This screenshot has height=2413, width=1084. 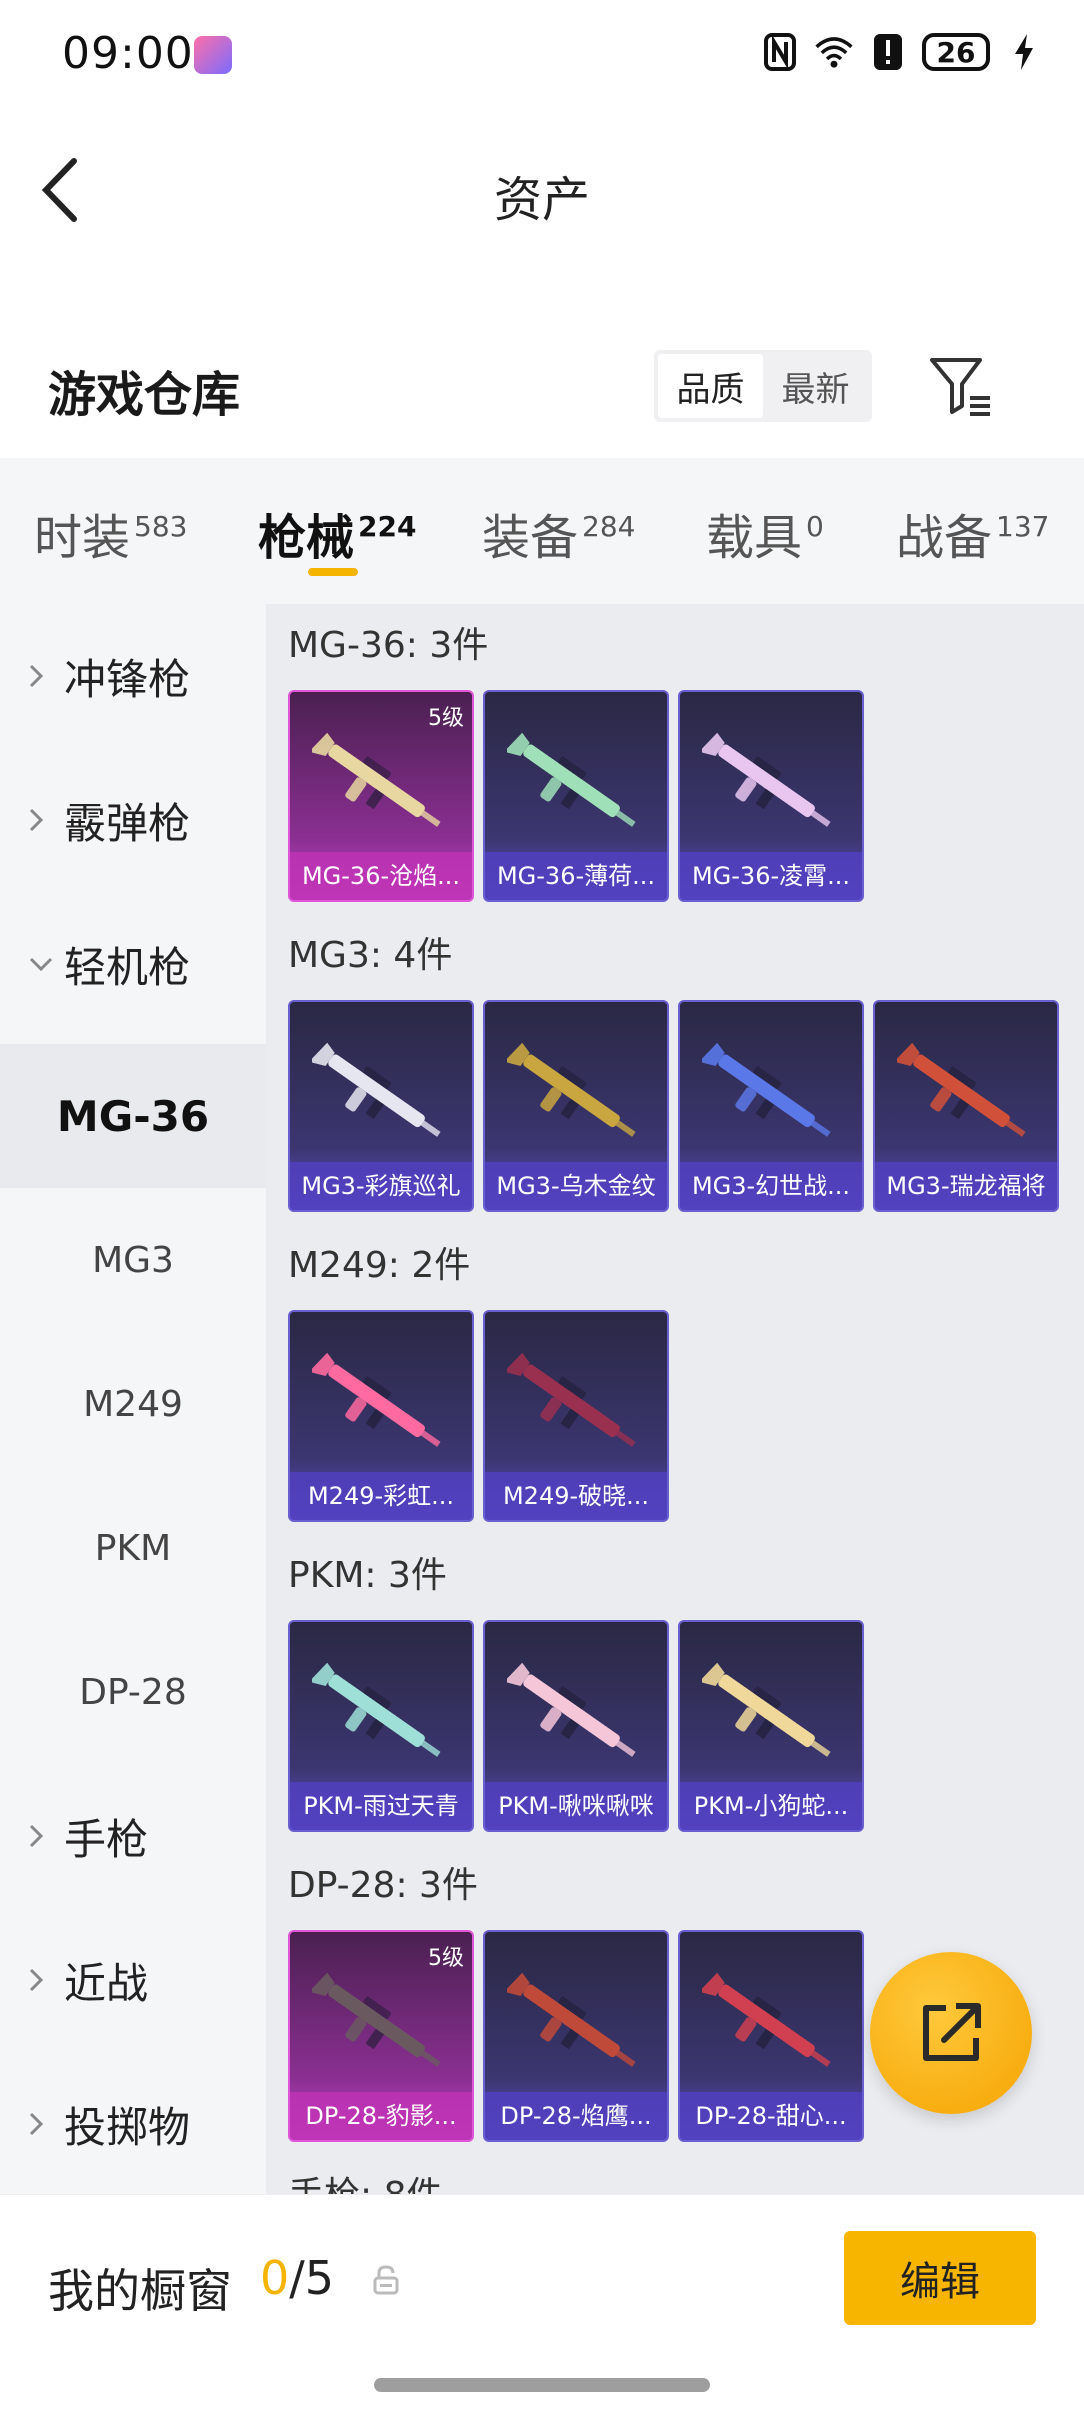 What do you see at coordinates (956, 52) in the screenshot?
I see `battery-icon: 26` at bounding box center [956, 52].